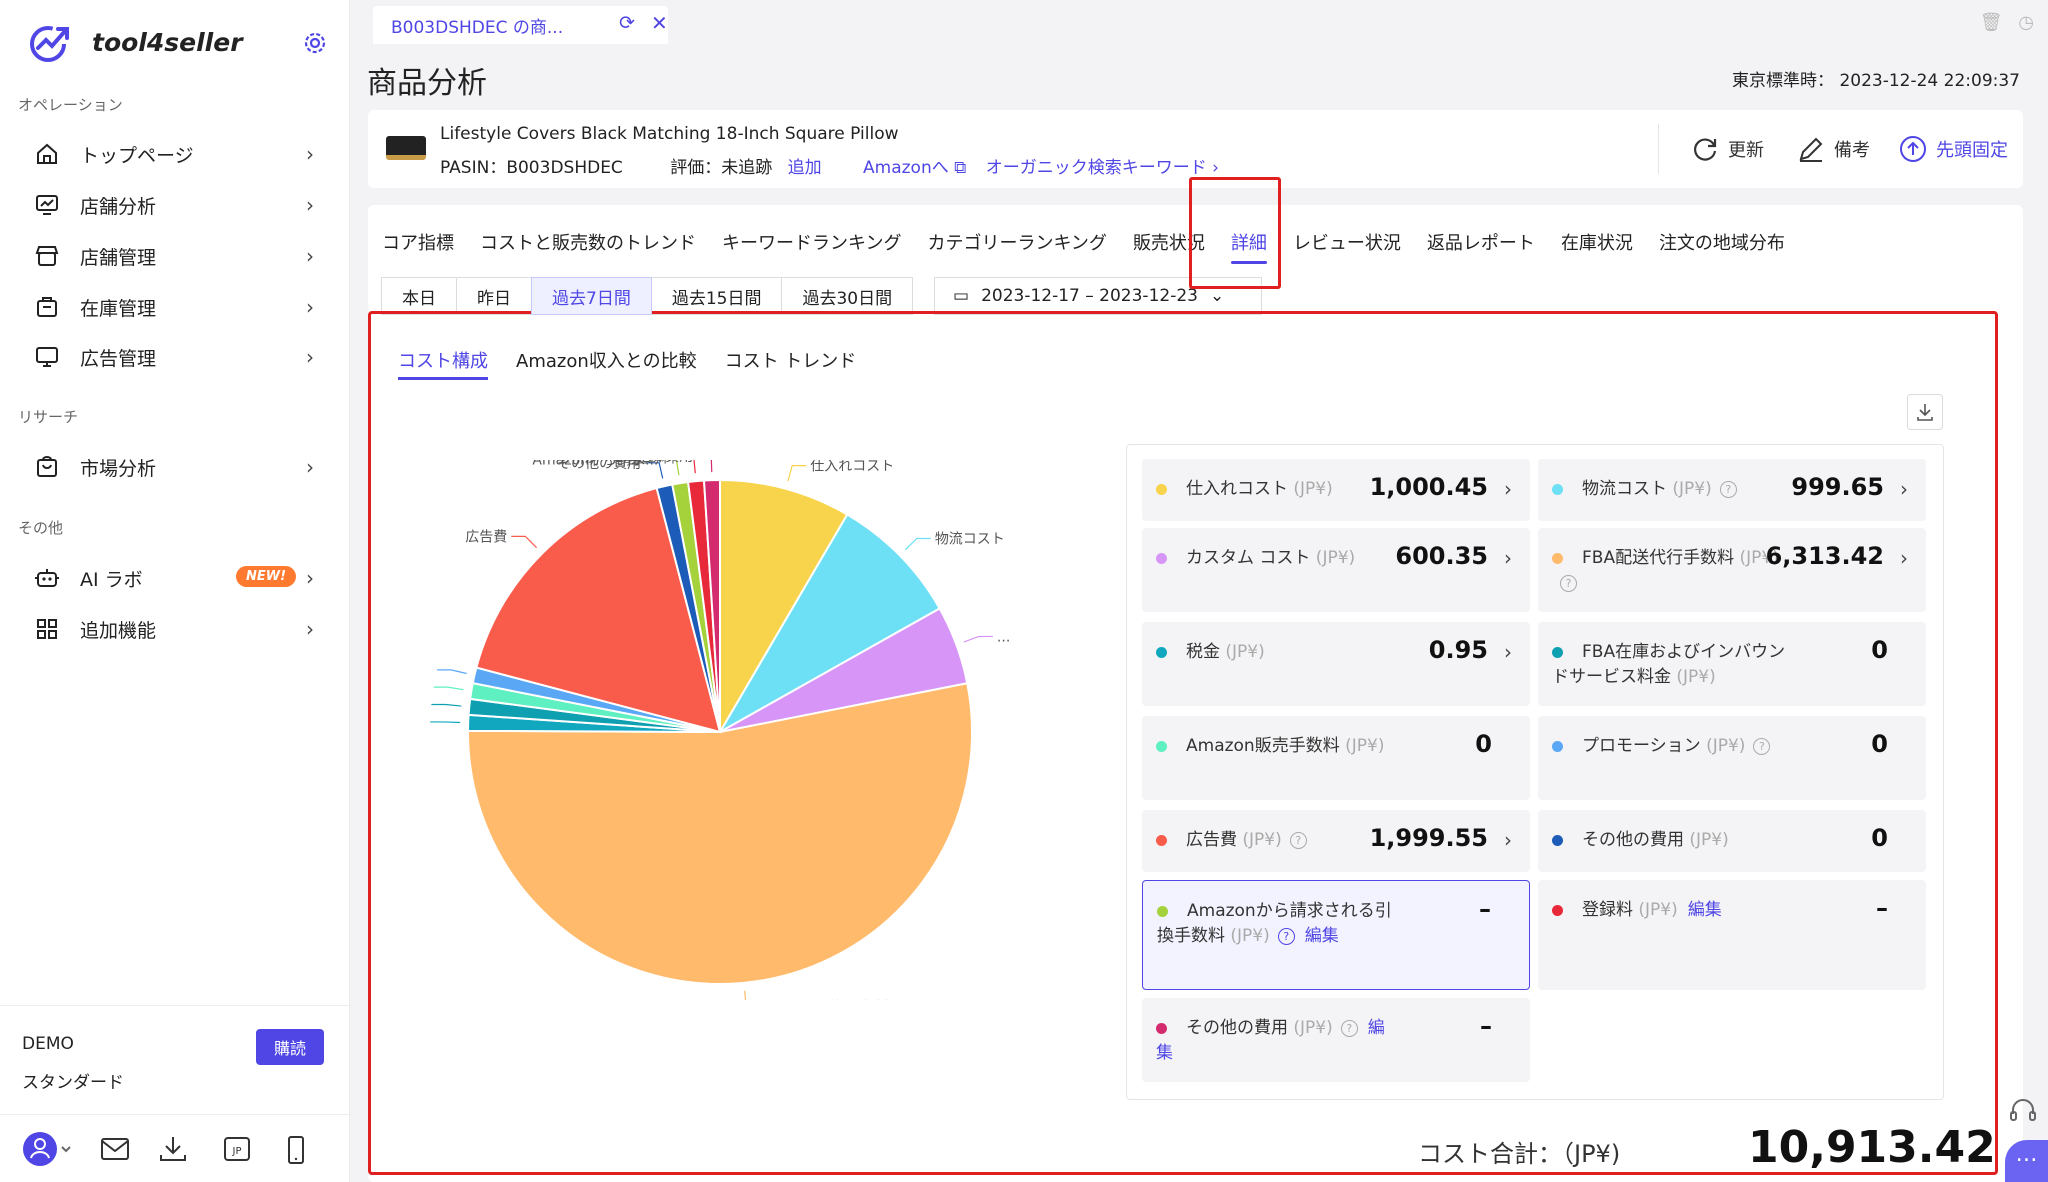  I want to click on sidebar-item-label: 店舗管理, so click(118, 257).